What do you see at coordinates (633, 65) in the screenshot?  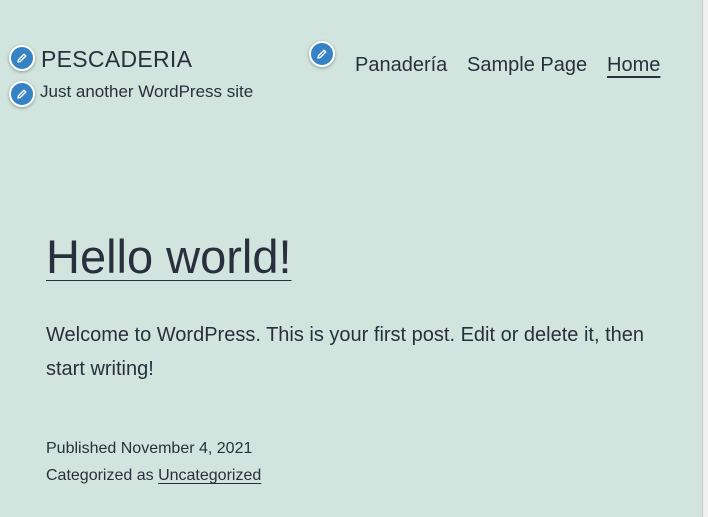 I see `nav-item-home: Home` at bounding box center [633, 65].